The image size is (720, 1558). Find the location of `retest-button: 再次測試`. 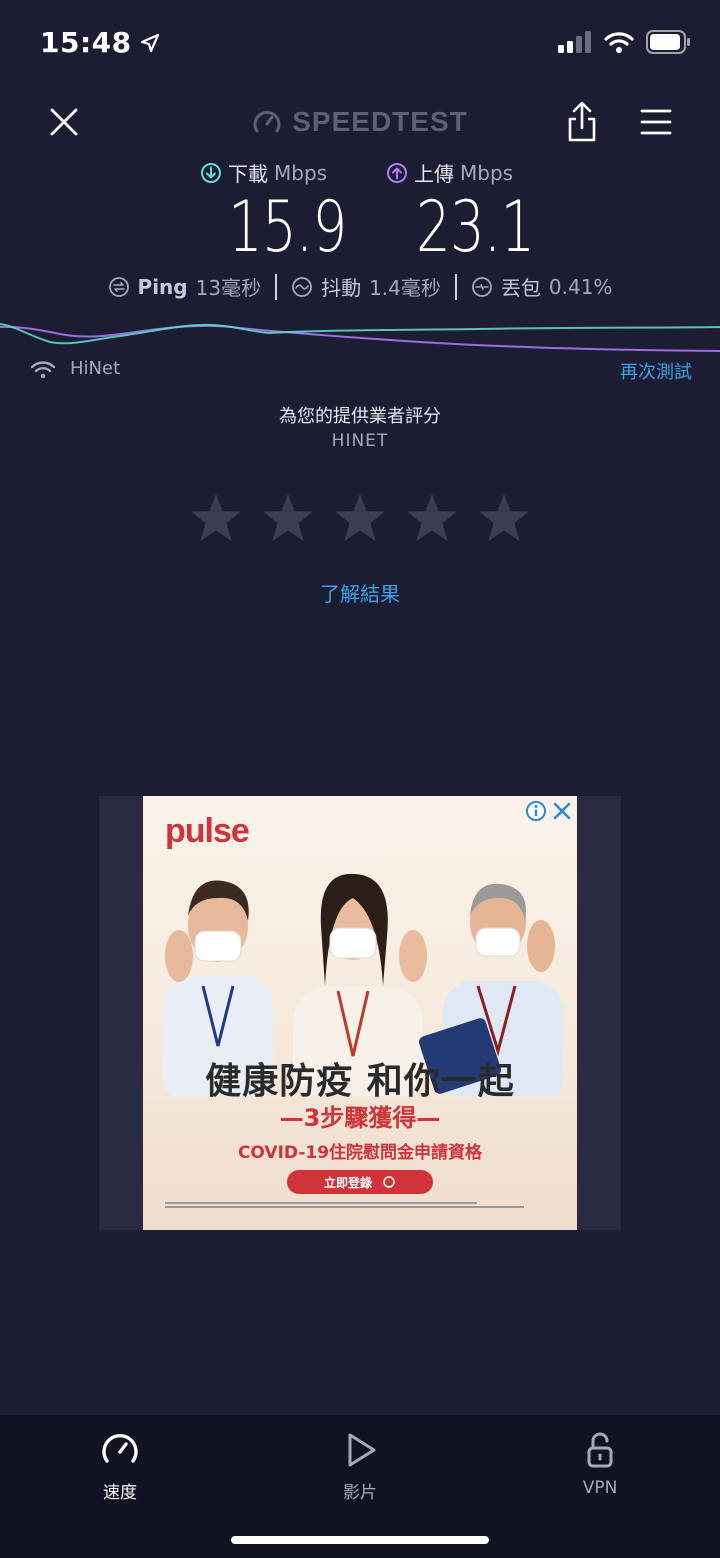

retest-button: 再次測試 is located at coordinates (656, 371).